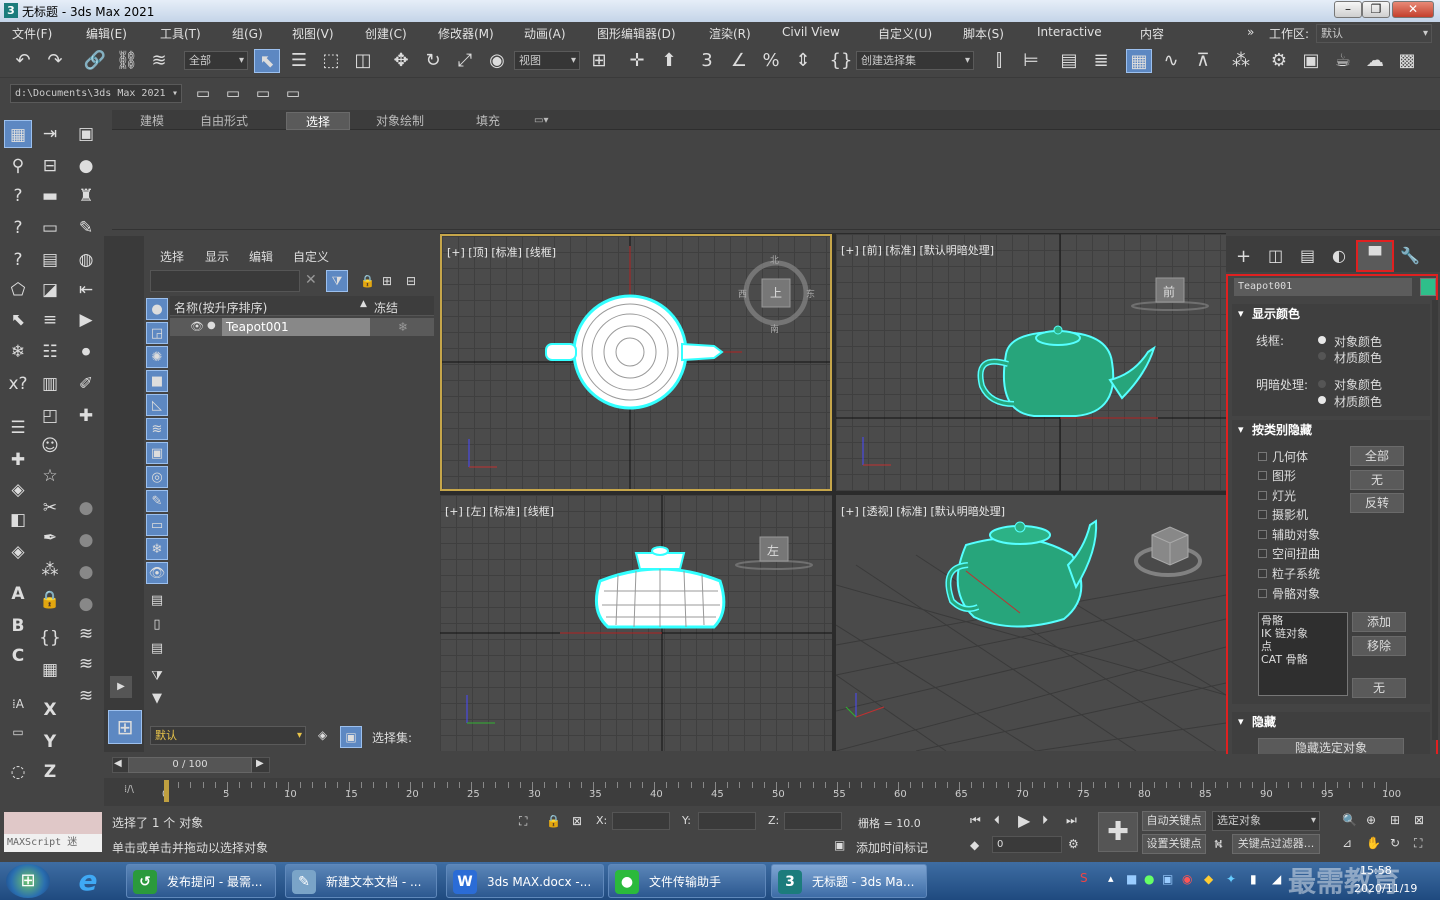 Image resolution: width=1440 pixels, height=900 pixels. I want to click on menu-animation: 动画(A), so click(545, 33).